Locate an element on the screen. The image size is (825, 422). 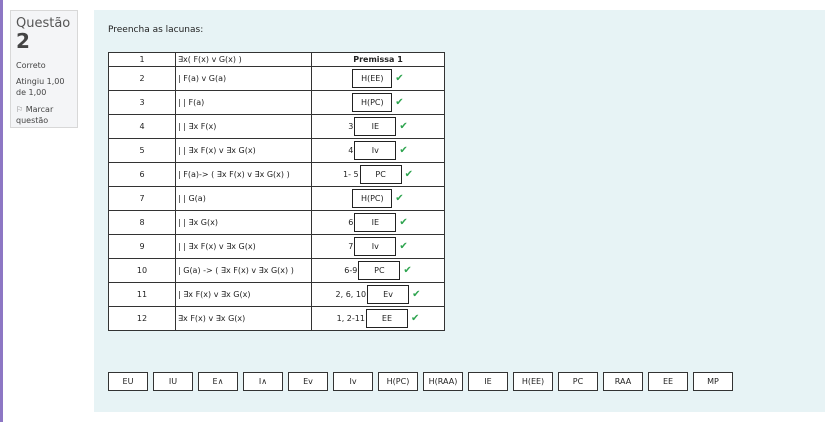
line-number: 6 is located at coordinates (142, 174).